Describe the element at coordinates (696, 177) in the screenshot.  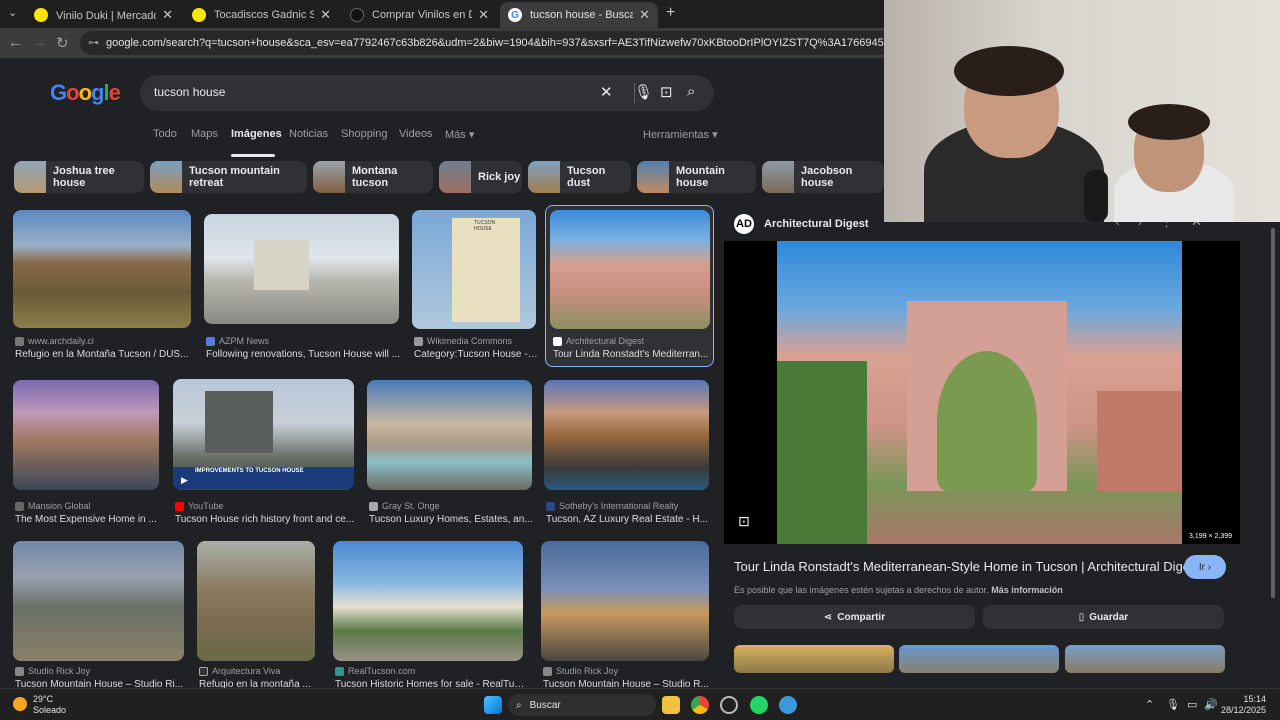
I see `chip-mountain-house: Mountain house` at that location.